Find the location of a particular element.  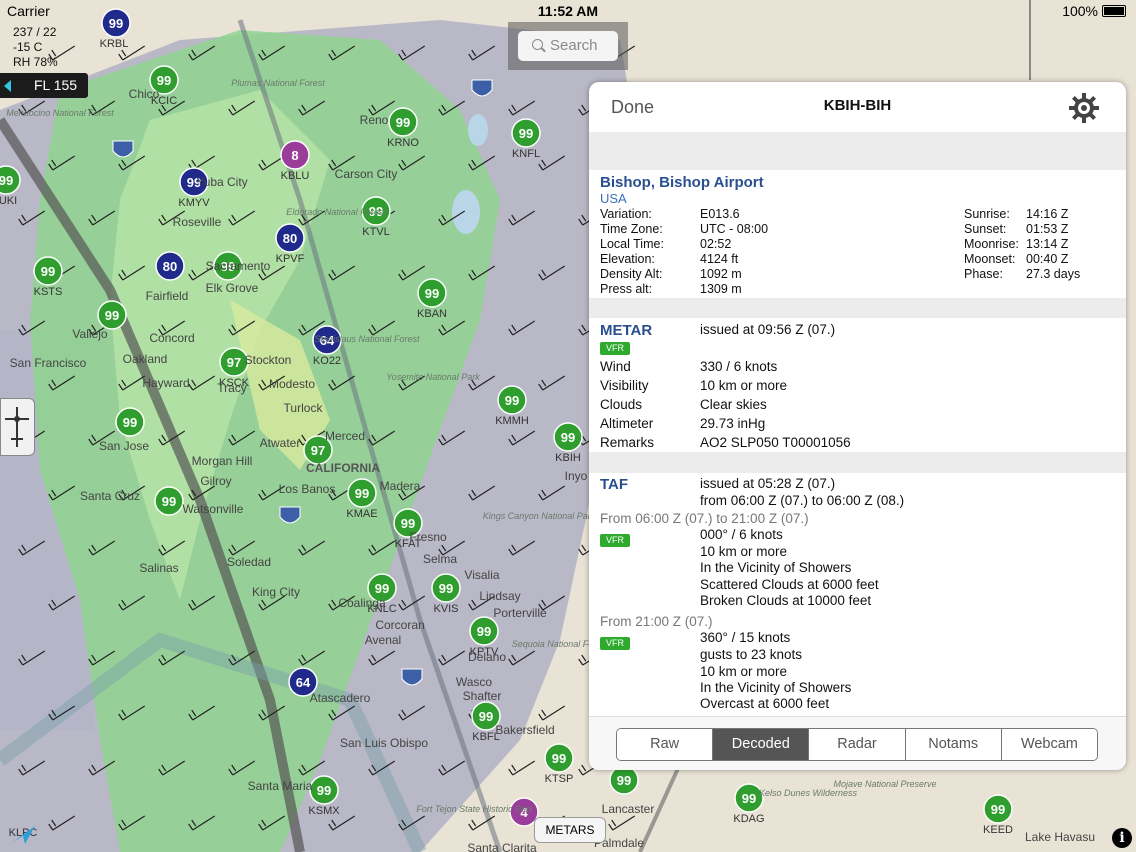

place-label: Shafter is located at coordinates (482, 696).